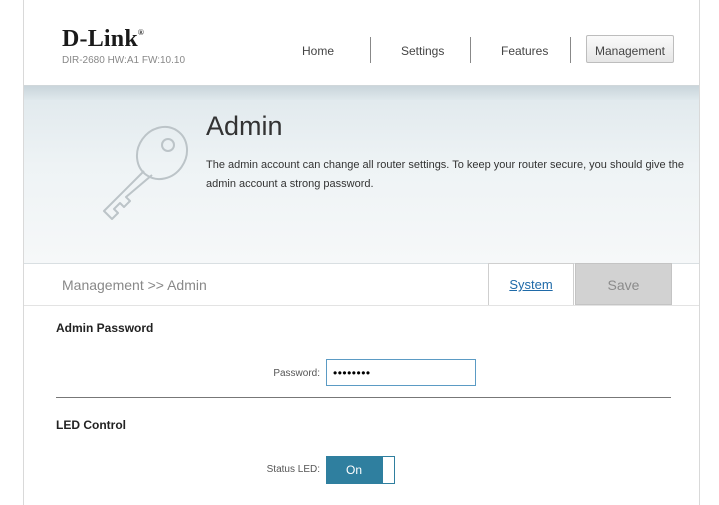 Image resolution: width=719 pixels, height=505 pixels. Describe the element at coordinates (293, 469) in the screenshot. I see `status-led-label: Status LED:` at that location.